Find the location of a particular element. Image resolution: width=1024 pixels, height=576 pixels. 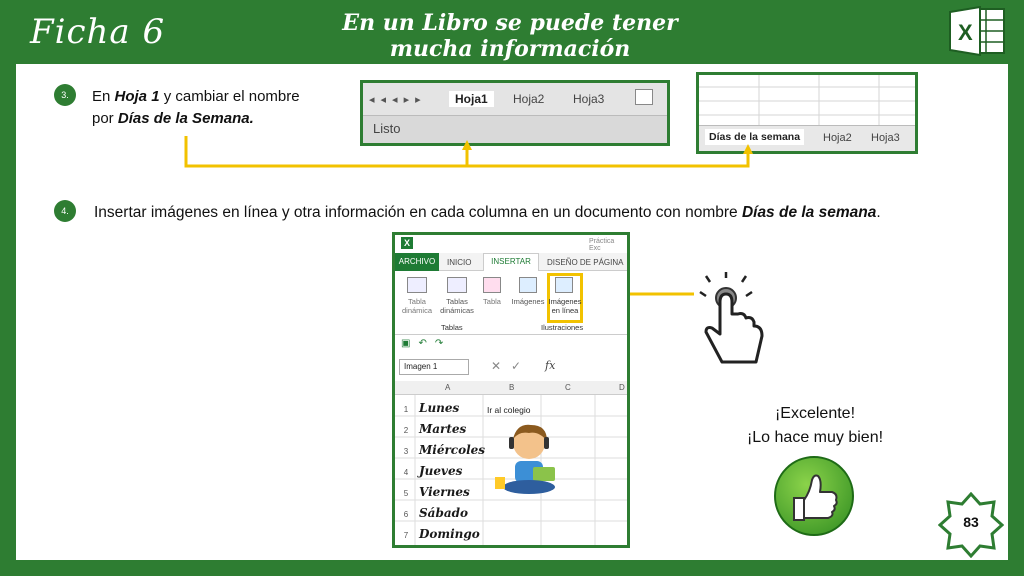

cell-a7: Domingo is located at coordinates (449, 534).